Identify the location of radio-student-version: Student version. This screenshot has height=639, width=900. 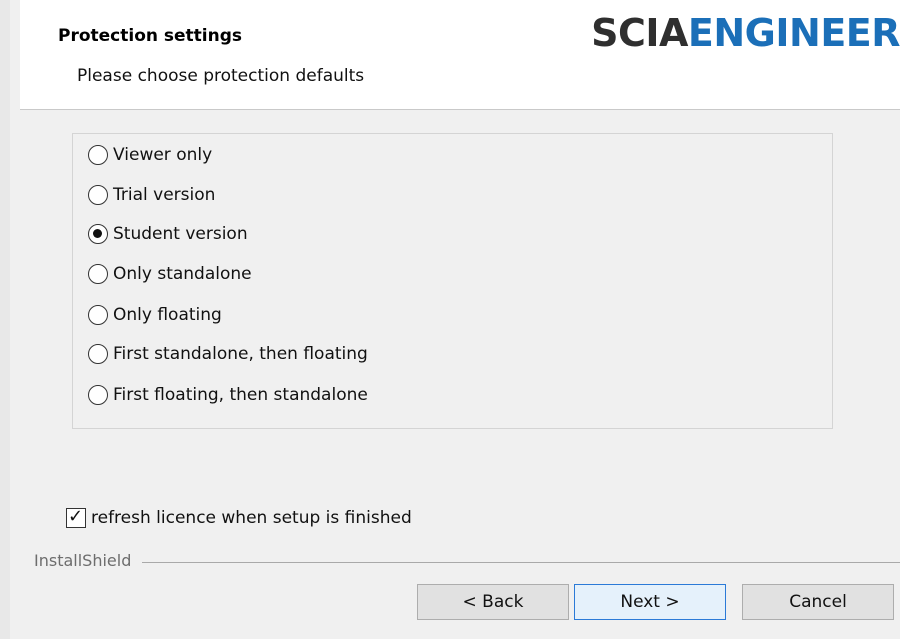
(168, 234).